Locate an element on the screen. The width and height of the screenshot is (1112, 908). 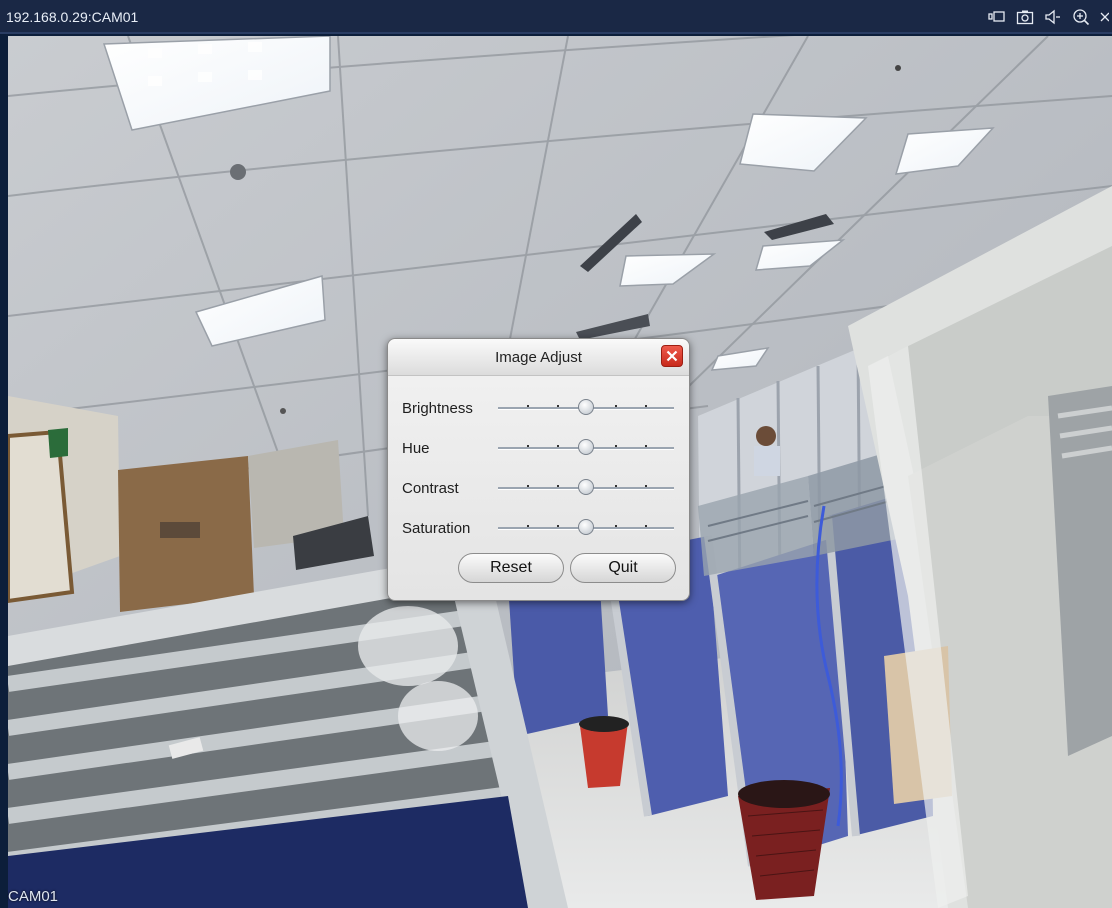
hue-row: Hue is located at coordinates (542, 448).